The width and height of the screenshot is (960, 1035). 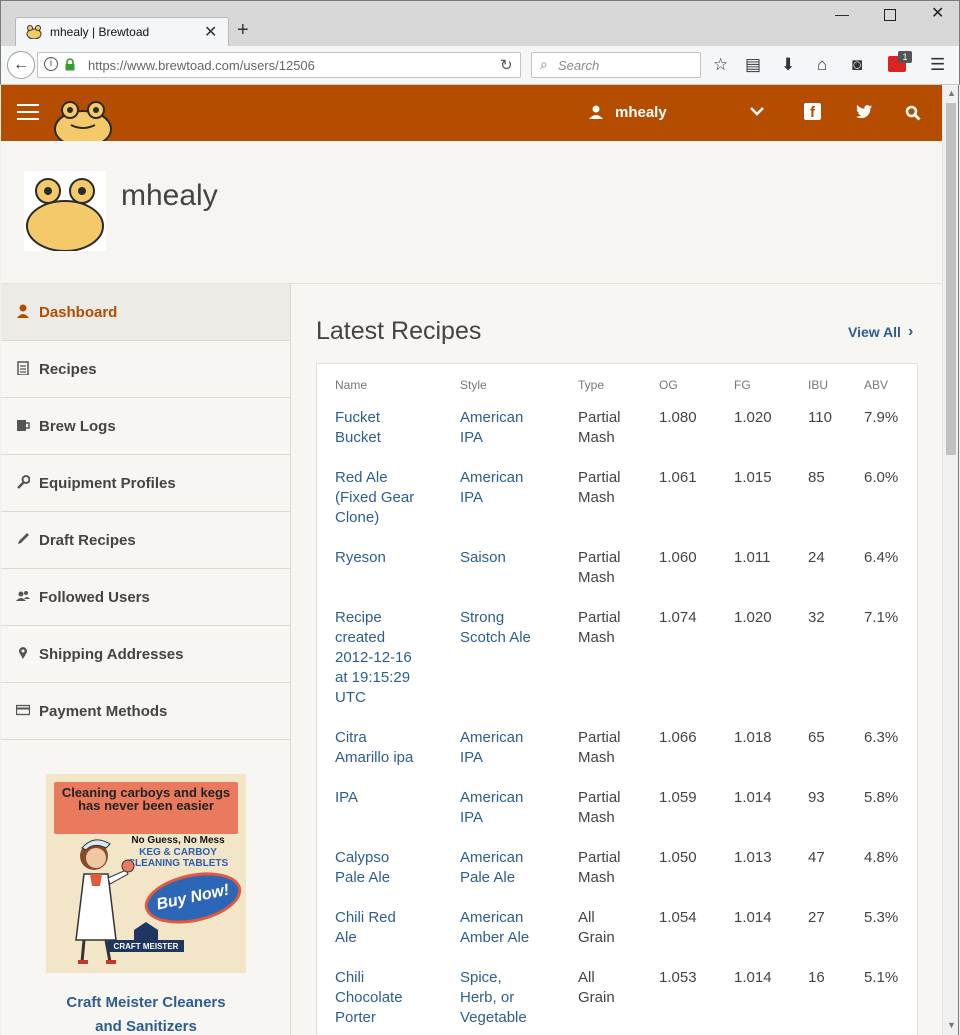 What do you see at coordinates (951, 279) in the screenshot?
I see `scroll-thumb` at bounding box center [951, 279].